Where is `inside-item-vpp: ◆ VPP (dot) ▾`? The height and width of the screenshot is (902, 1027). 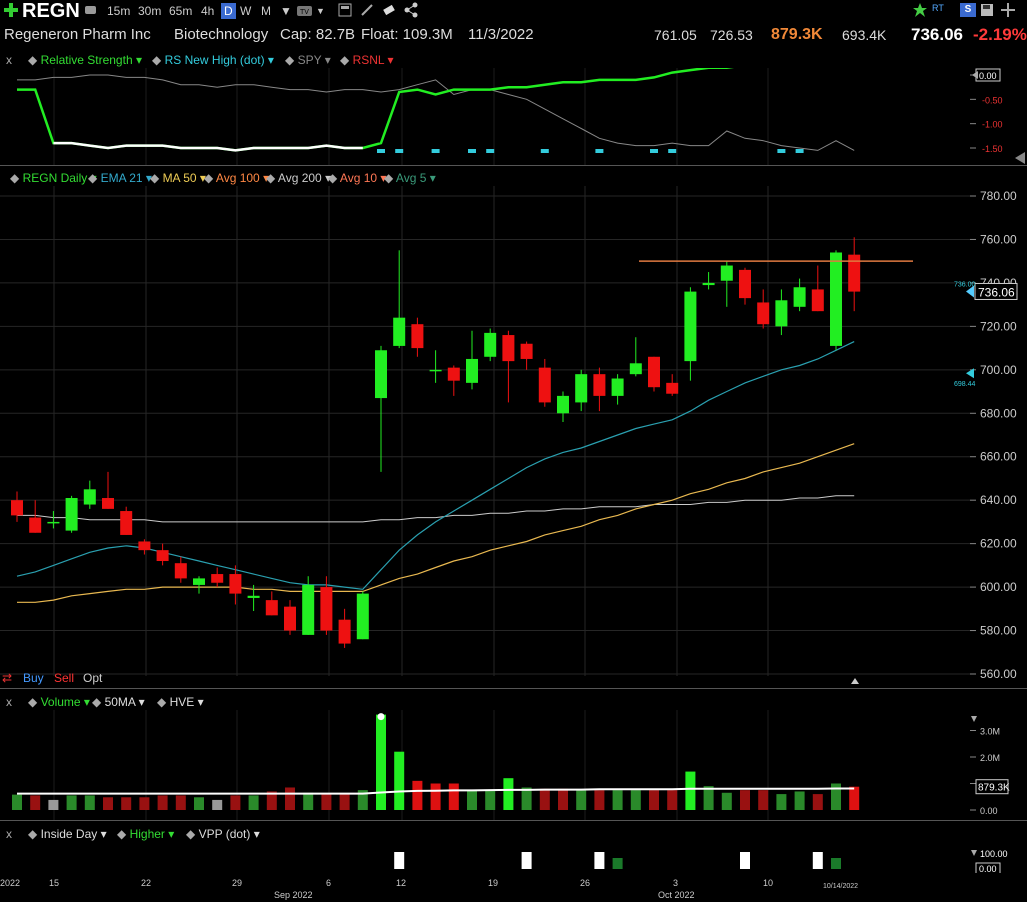 inside-item-vpp: ◆ VPP (dot) ▾ is located at coordinates (223, 834).